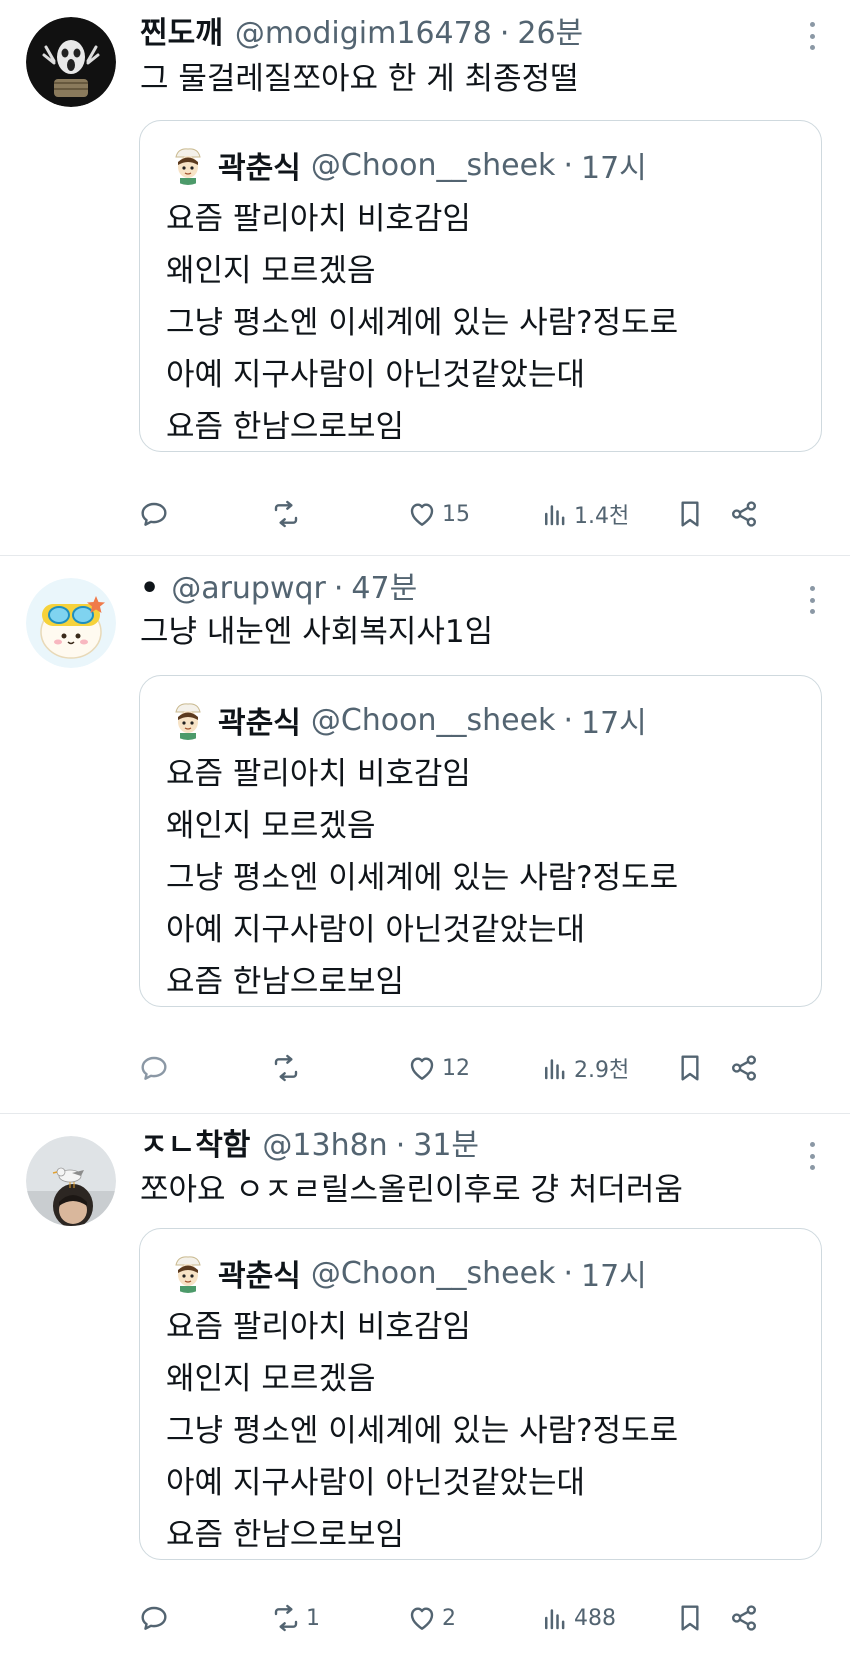 This screenshot has height=1667, width=850. What do you see at coordinates (449, 1618) in the screenshot?
I see `like-count: 2` at bounding box center [449, 1618].